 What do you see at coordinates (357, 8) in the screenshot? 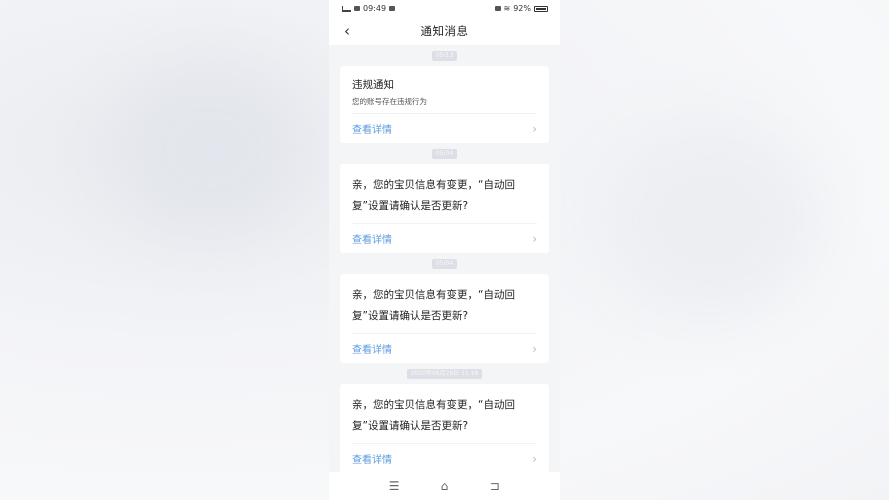
I see `sim-icon` at bounding box center [357, 8].